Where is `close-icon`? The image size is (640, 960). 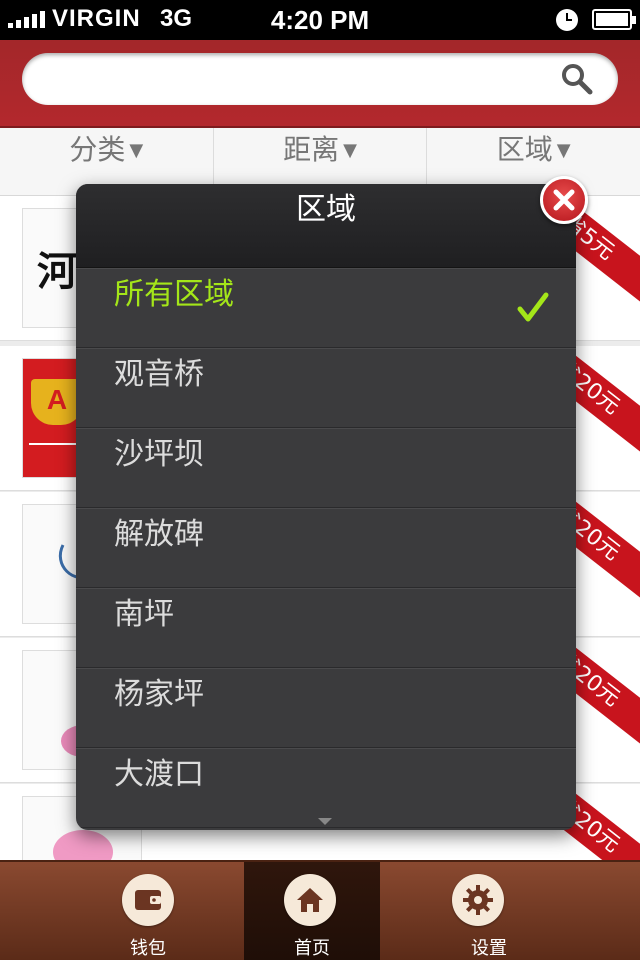
close-icon is located at coordinates (564, 200).